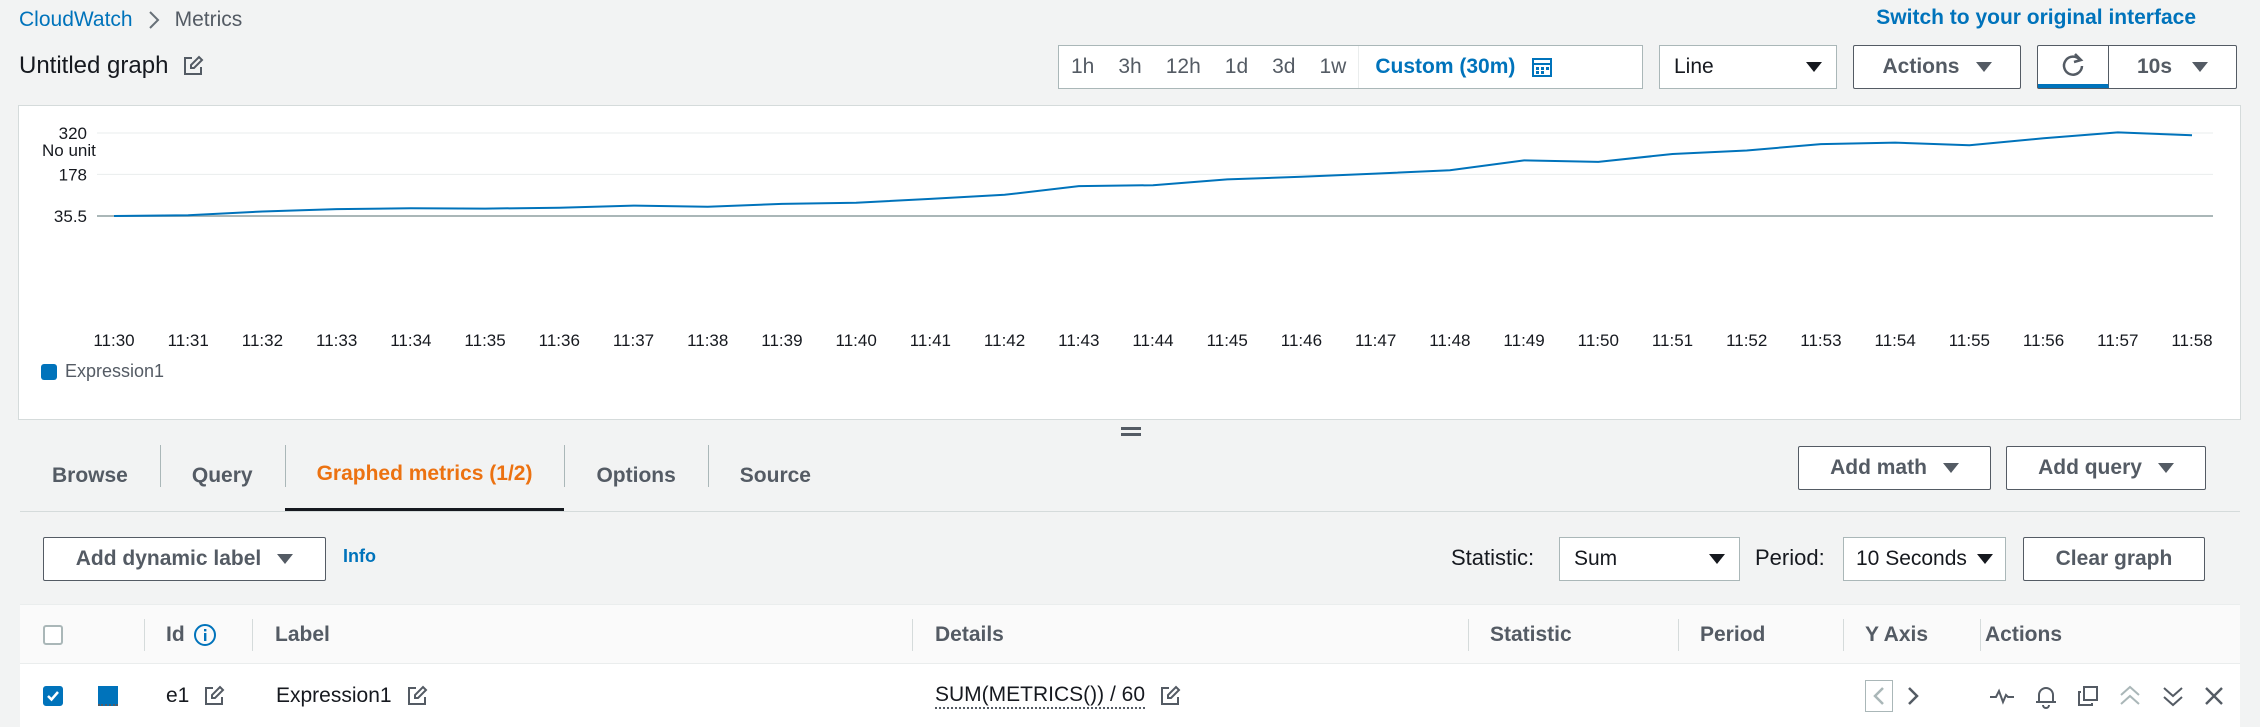  I want to click on chart-legend: Expression1, so click(102, 371).